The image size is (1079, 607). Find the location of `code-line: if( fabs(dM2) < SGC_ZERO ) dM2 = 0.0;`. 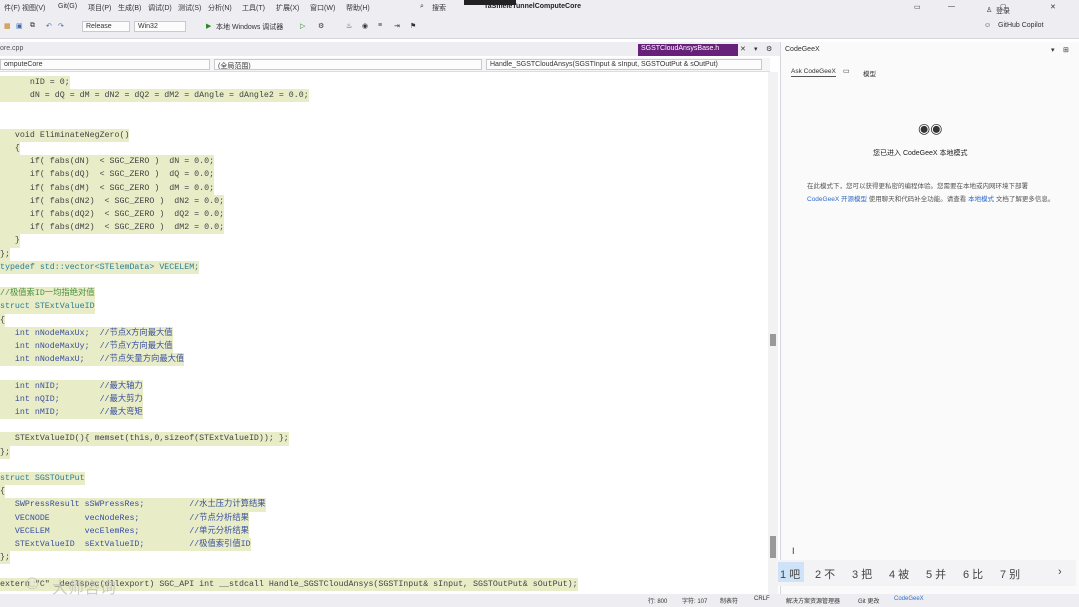

code-line: if( fabs(dM2) < SGC_ZERO ) dM2 = 0.0; is located at coordinates (112, 228).